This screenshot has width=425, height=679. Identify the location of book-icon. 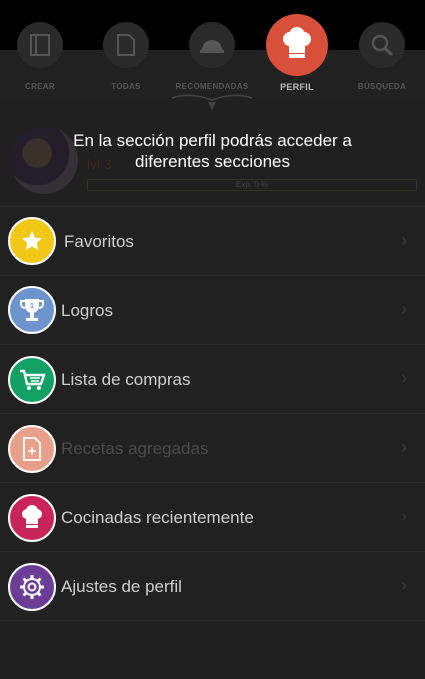
(40, 45).